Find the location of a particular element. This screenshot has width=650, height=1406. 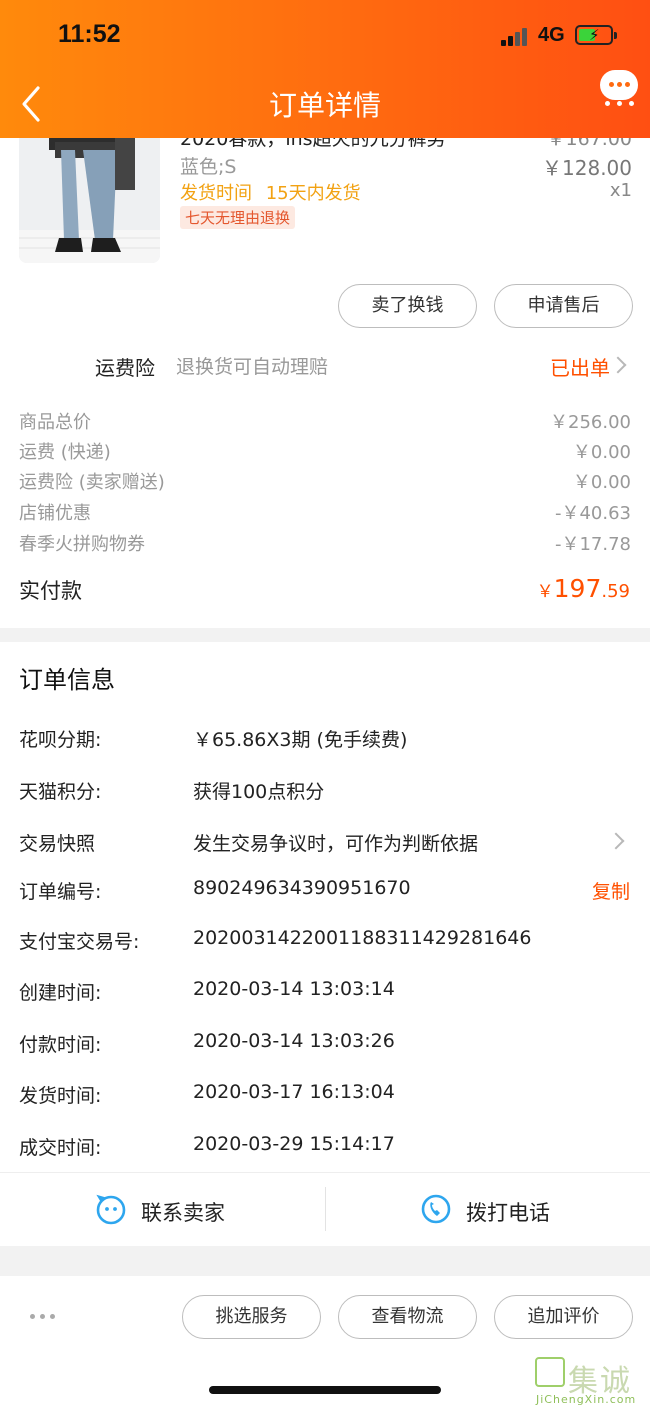

select-service-button: 挑选服务 is located at coordinates (251, 1317).